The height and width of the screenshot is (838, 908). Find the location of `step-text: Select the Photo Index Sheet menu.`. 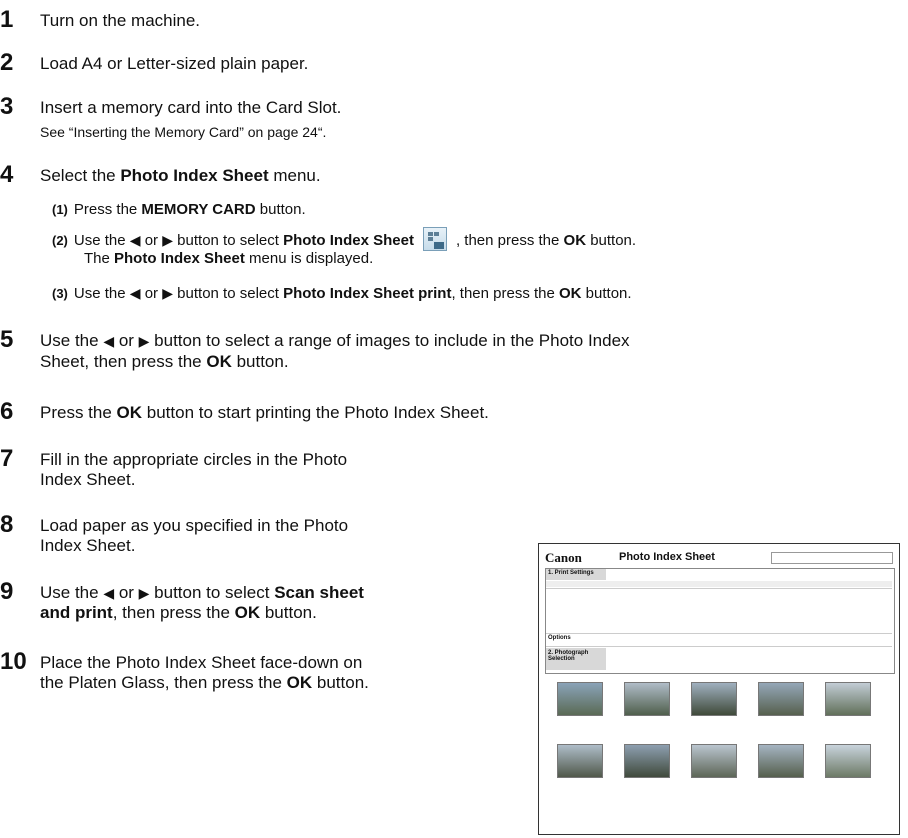

step-text: Select the Photo Index Sheet menu. is located at coordinates (180, 175).